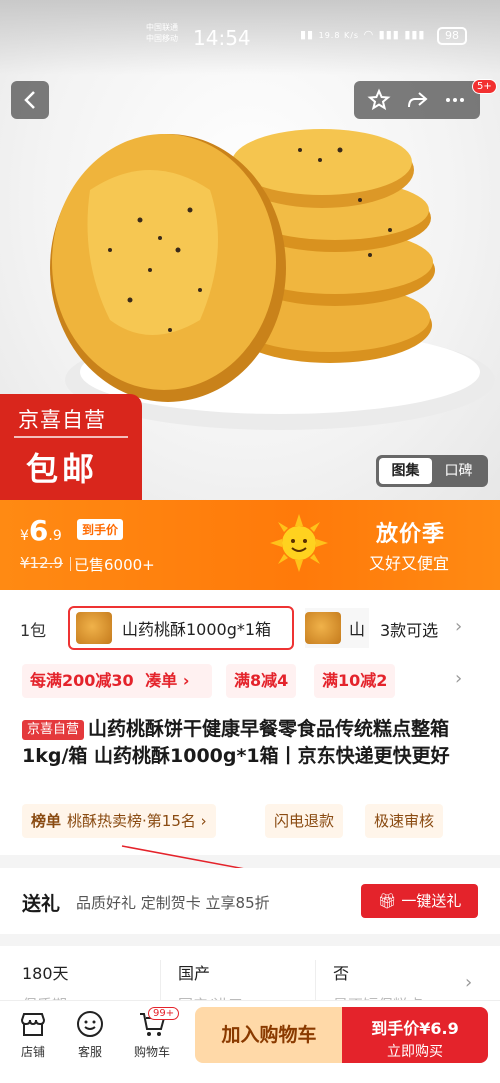  What do you see at coordinates (71, 437) in the screenshot?
I see `stamp-divider` at bounding box center [71, 437].